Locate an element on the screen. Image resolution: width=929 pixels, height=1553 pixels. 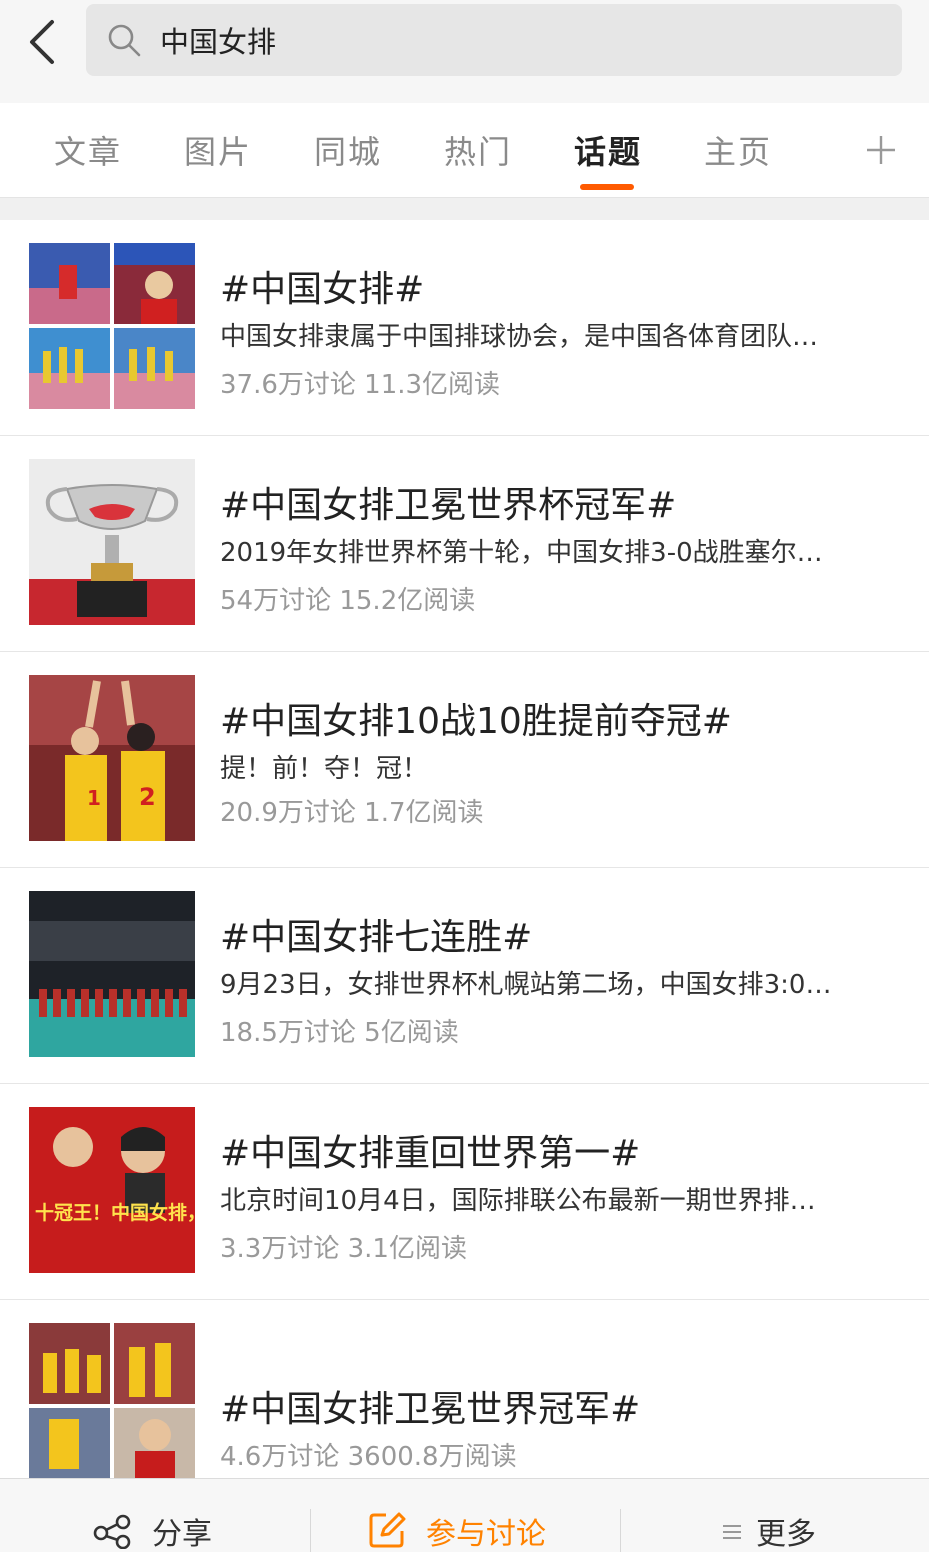
search-input is located at coordinates (520, 40).